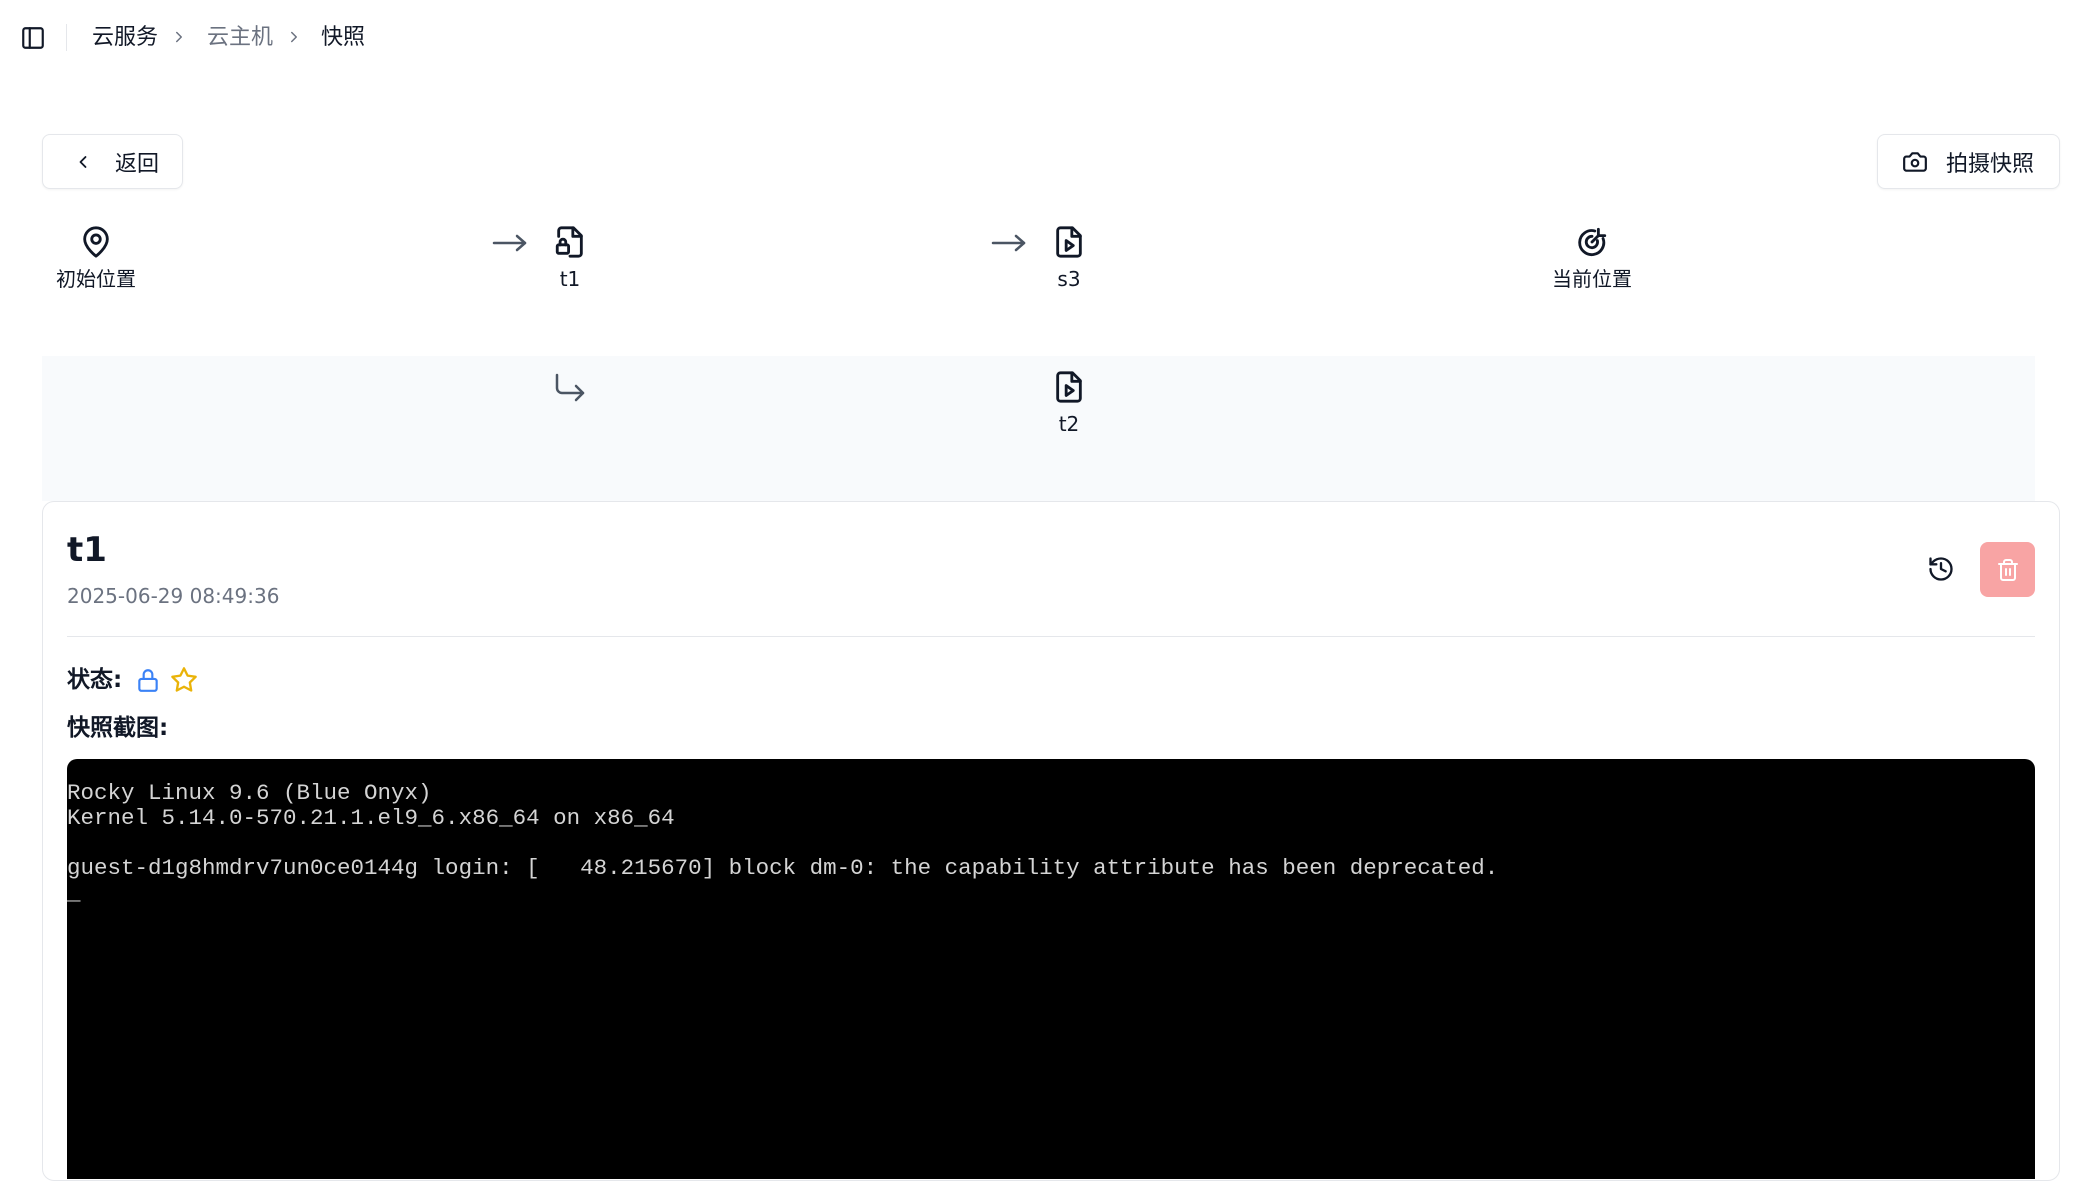  What do you see at coordinates (570, 242) in the screenshot?
I see `file-lock-icon` at bounding box center [570, 242].